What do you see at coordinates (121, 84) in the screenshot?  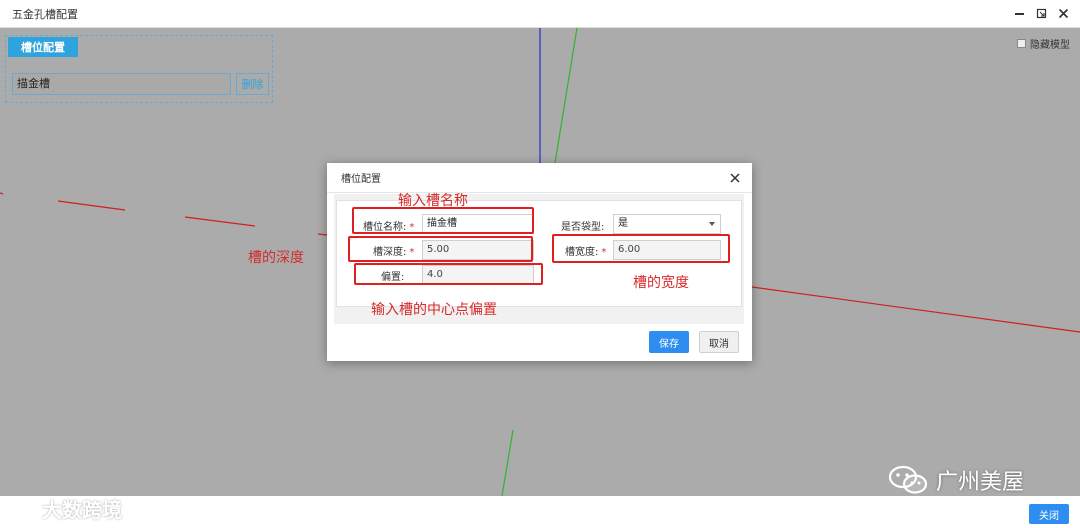 I see `slot-name-entry: 描金槽` at bounding box center [121, 84].